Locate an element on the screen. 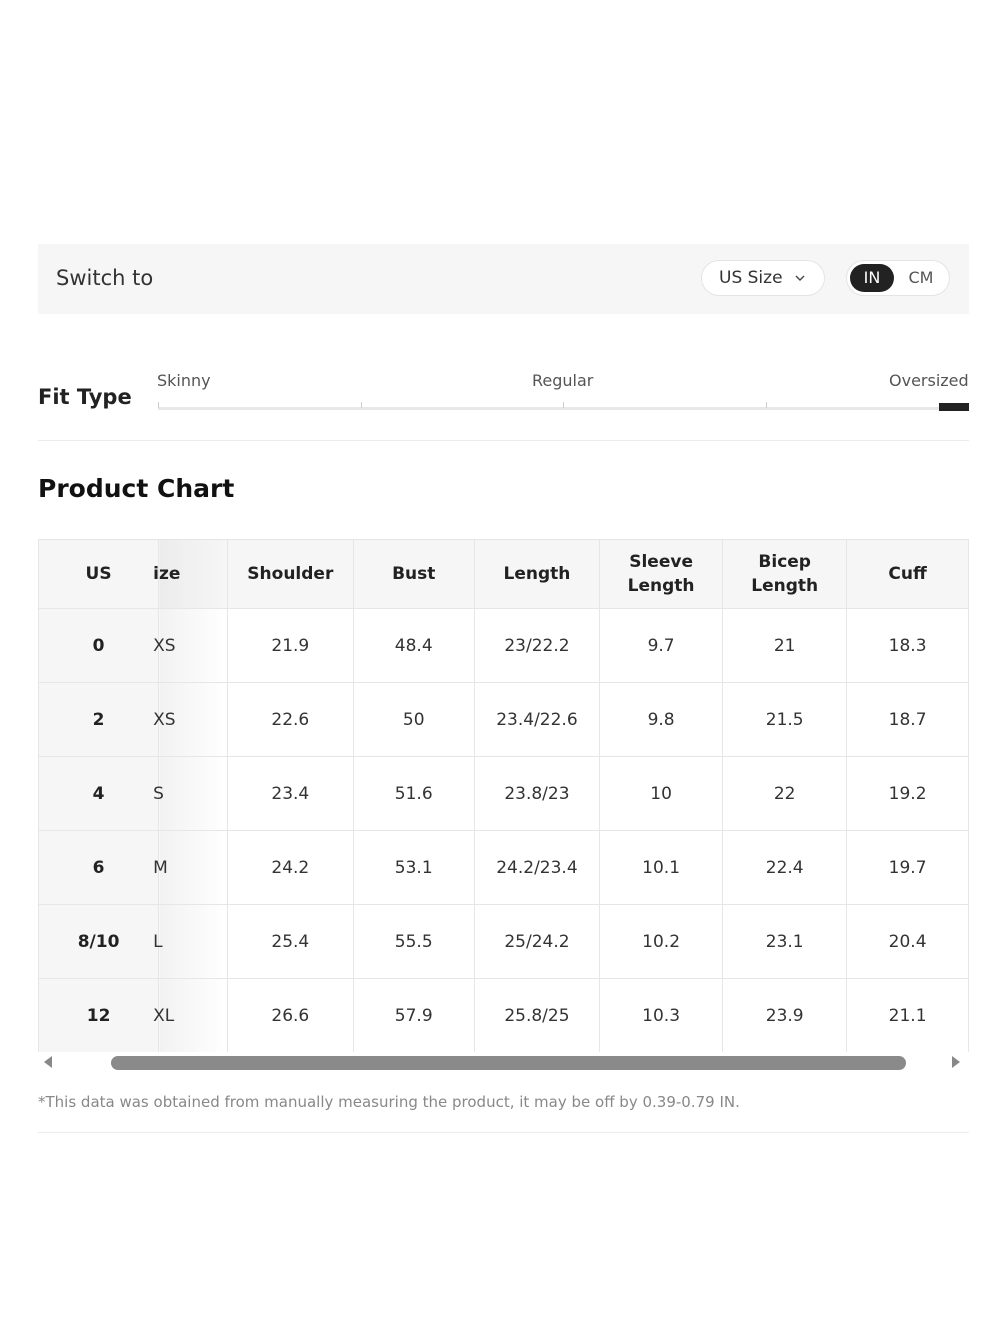 Image resolution: width=1000 pixels, height=1333 pixels. fit-label-regular: Regular is located at coordinates (563, 380).